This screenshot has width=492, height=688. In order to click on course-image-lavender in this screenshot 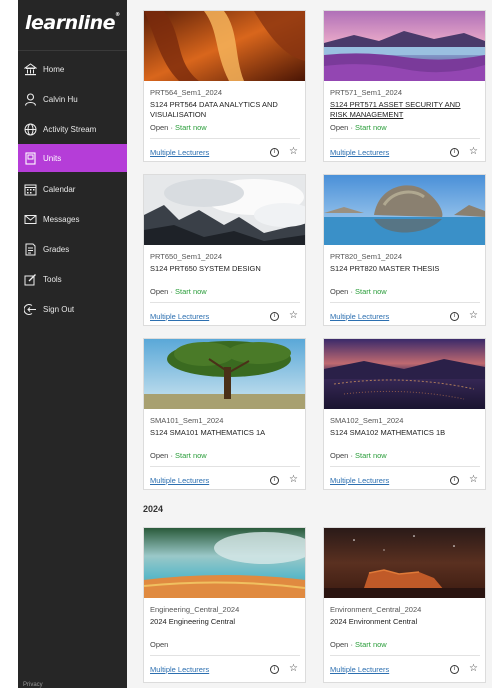, I will do `click(404, 46)`.